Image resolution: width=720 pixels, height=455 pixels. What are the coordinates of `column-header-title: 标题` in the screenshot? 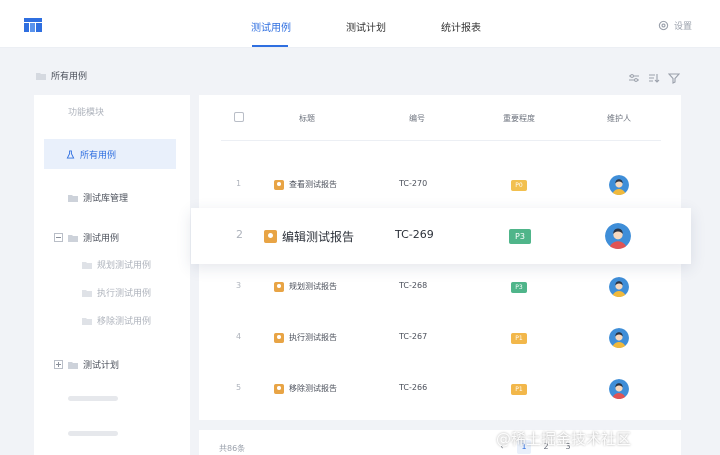 It's located at (307, 118).